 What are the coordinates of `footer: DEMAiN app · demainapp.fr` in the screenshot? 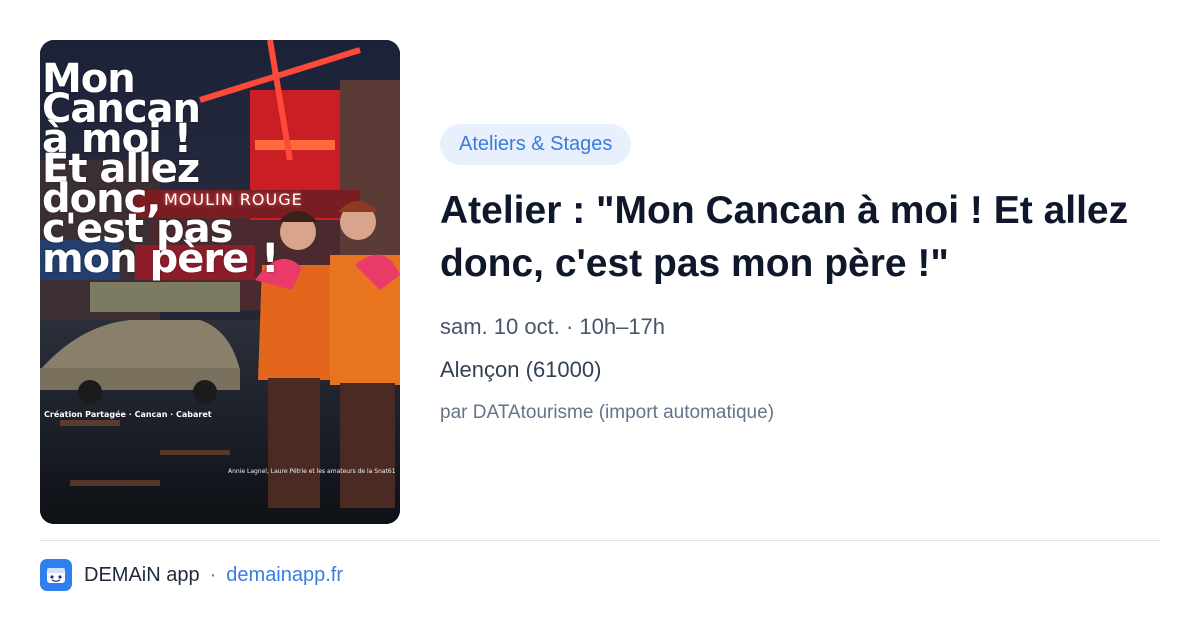 It's located at (191, 575).